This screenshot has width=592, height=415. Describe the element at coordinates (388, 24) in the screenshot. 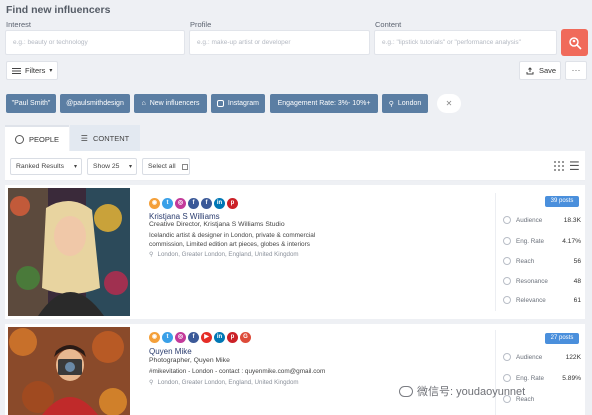

I see `content-label: Content` at that location.